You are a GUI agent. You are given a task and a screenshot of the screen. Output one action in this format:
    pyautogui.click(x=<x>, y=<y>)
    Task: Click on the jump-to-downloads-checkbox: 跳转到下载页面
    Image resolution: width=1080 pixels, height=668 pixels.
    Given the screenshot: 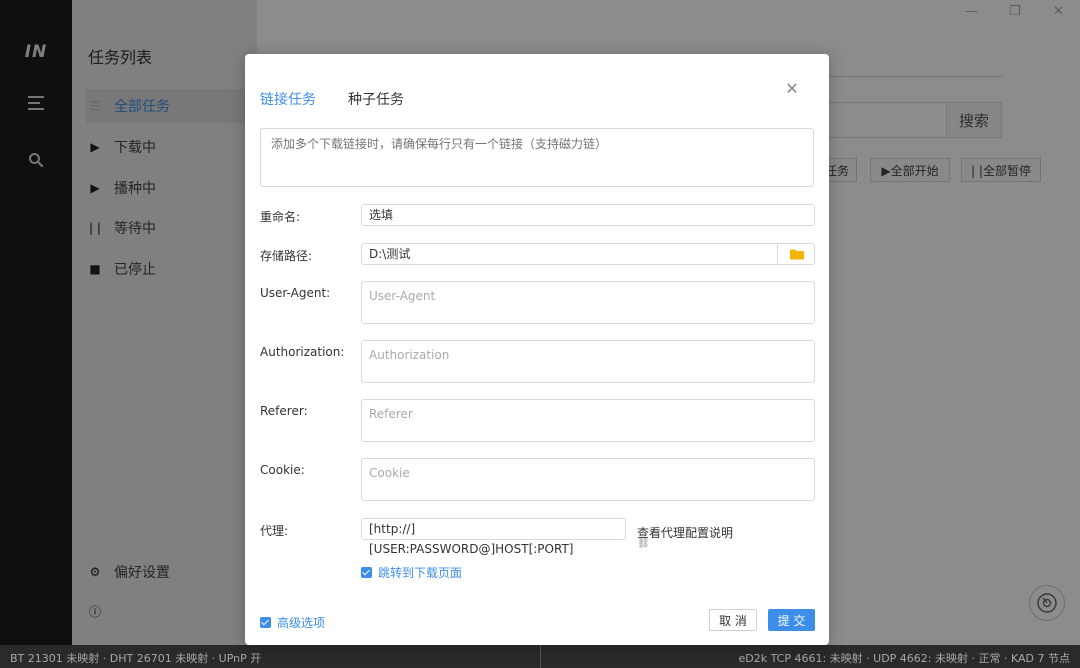 What is the action you would take?
    pyautogui.click(x=411, y=572)
    